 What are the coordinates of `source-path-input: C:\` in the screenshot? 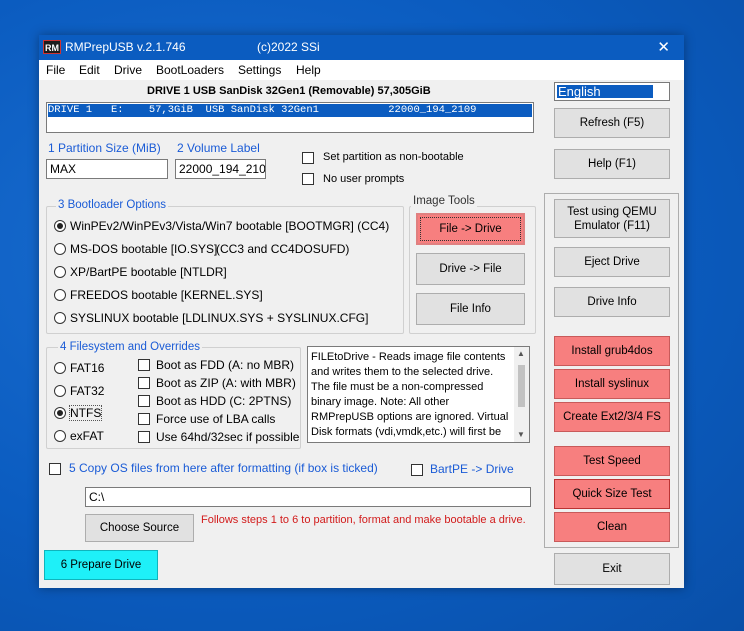 It's located at (308, 497).